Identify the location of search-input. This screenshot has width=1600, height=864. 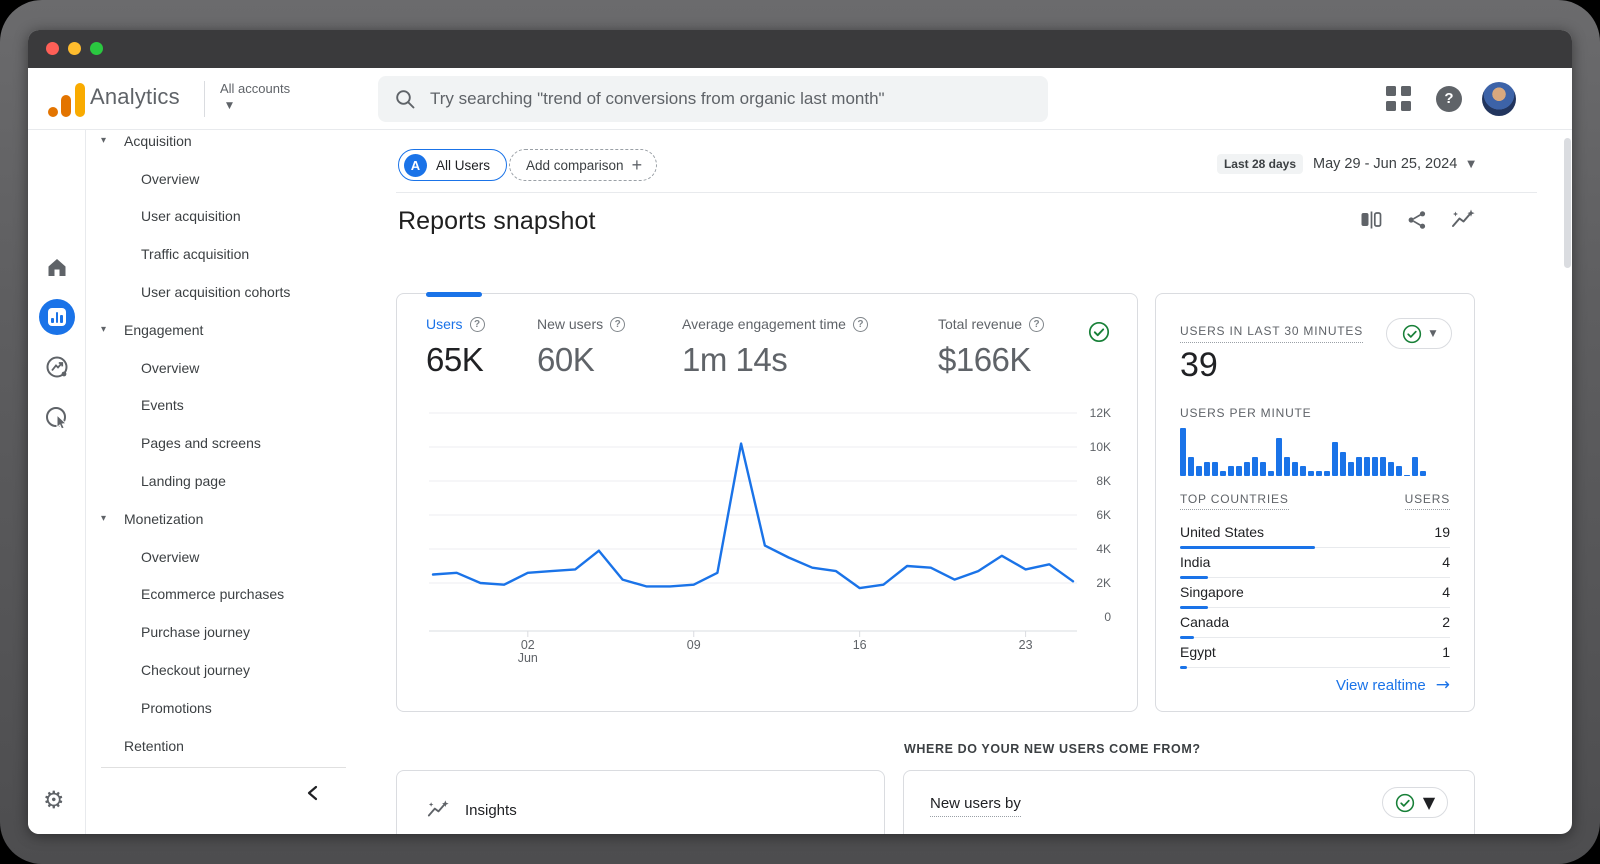
(739, 99).